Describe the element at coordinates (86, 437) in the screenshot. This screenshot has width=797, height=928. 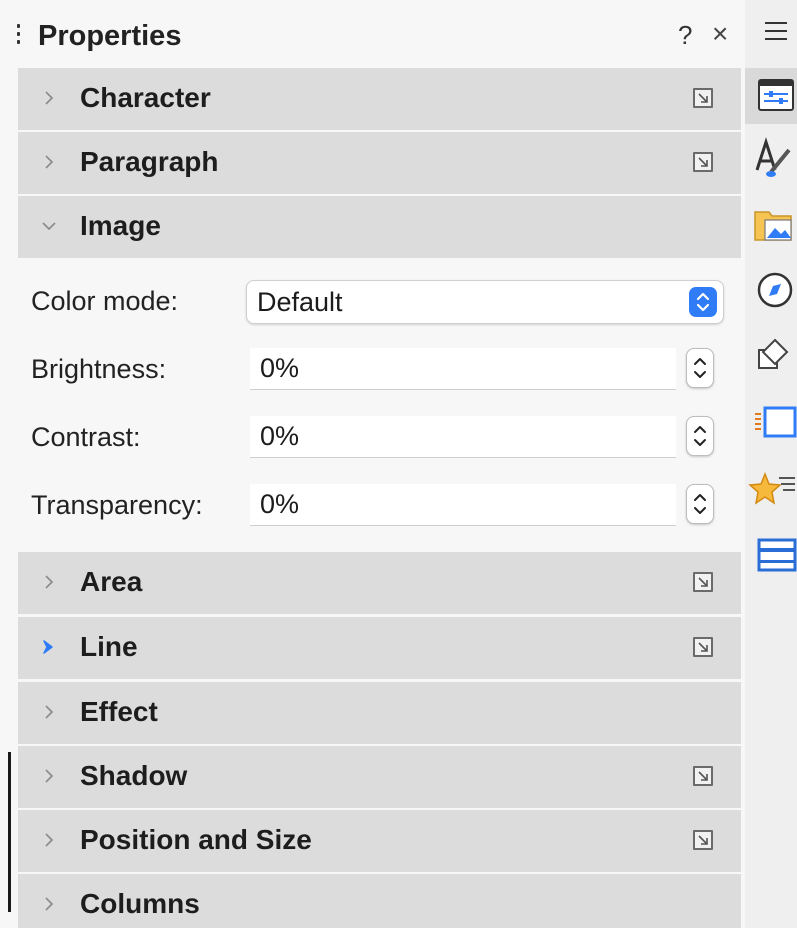
I see `contrast-label: Contrast:` at that location.